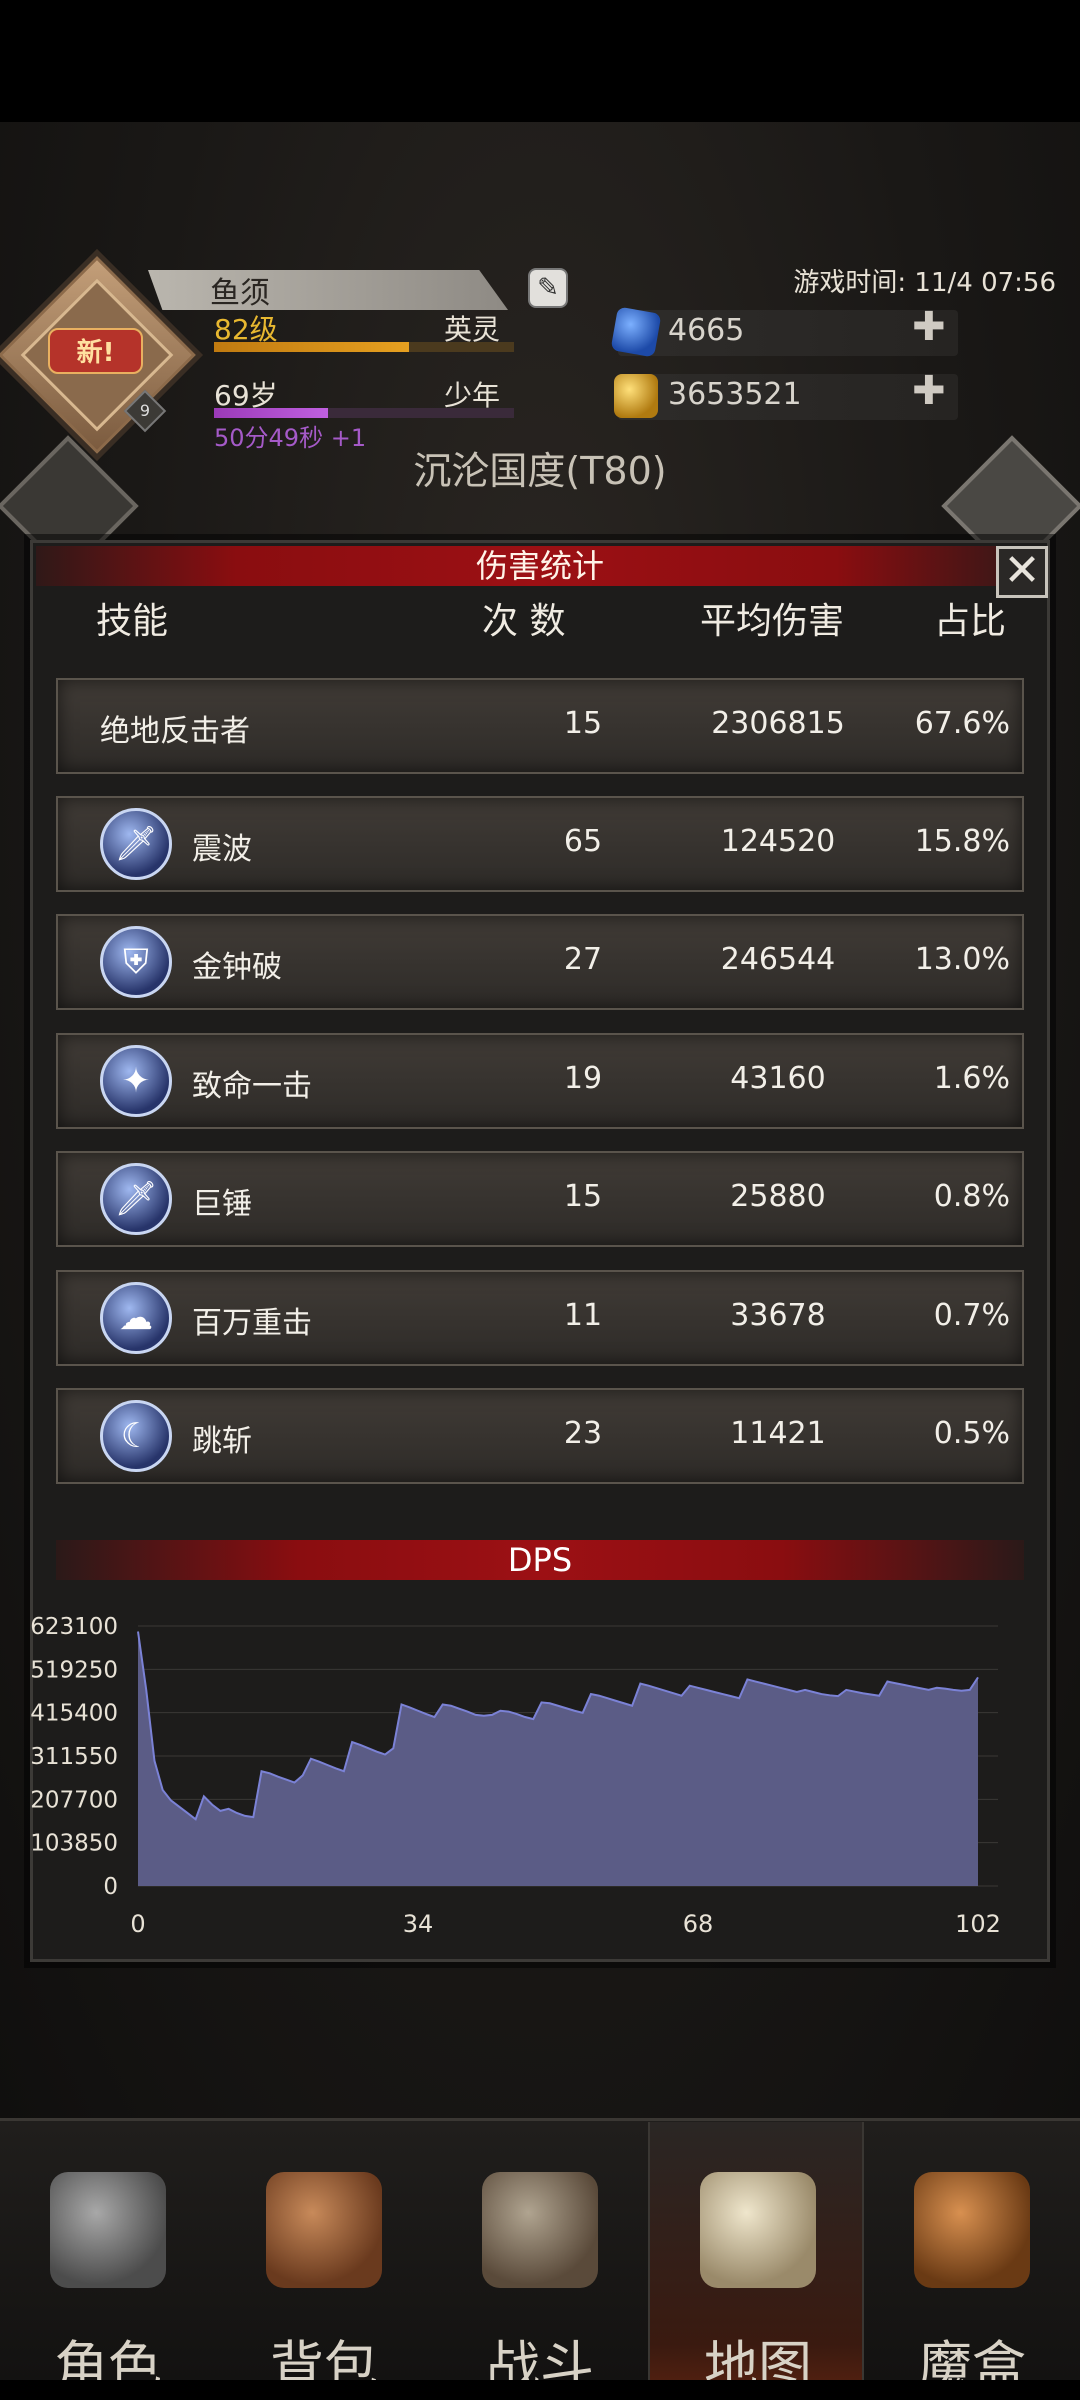 The image size is (1080, 2400). What do you see at coordinates (778, 1433) in the screenshot?
I see `skill-avg-damage: 11421` at bounding box center [778, 1433].